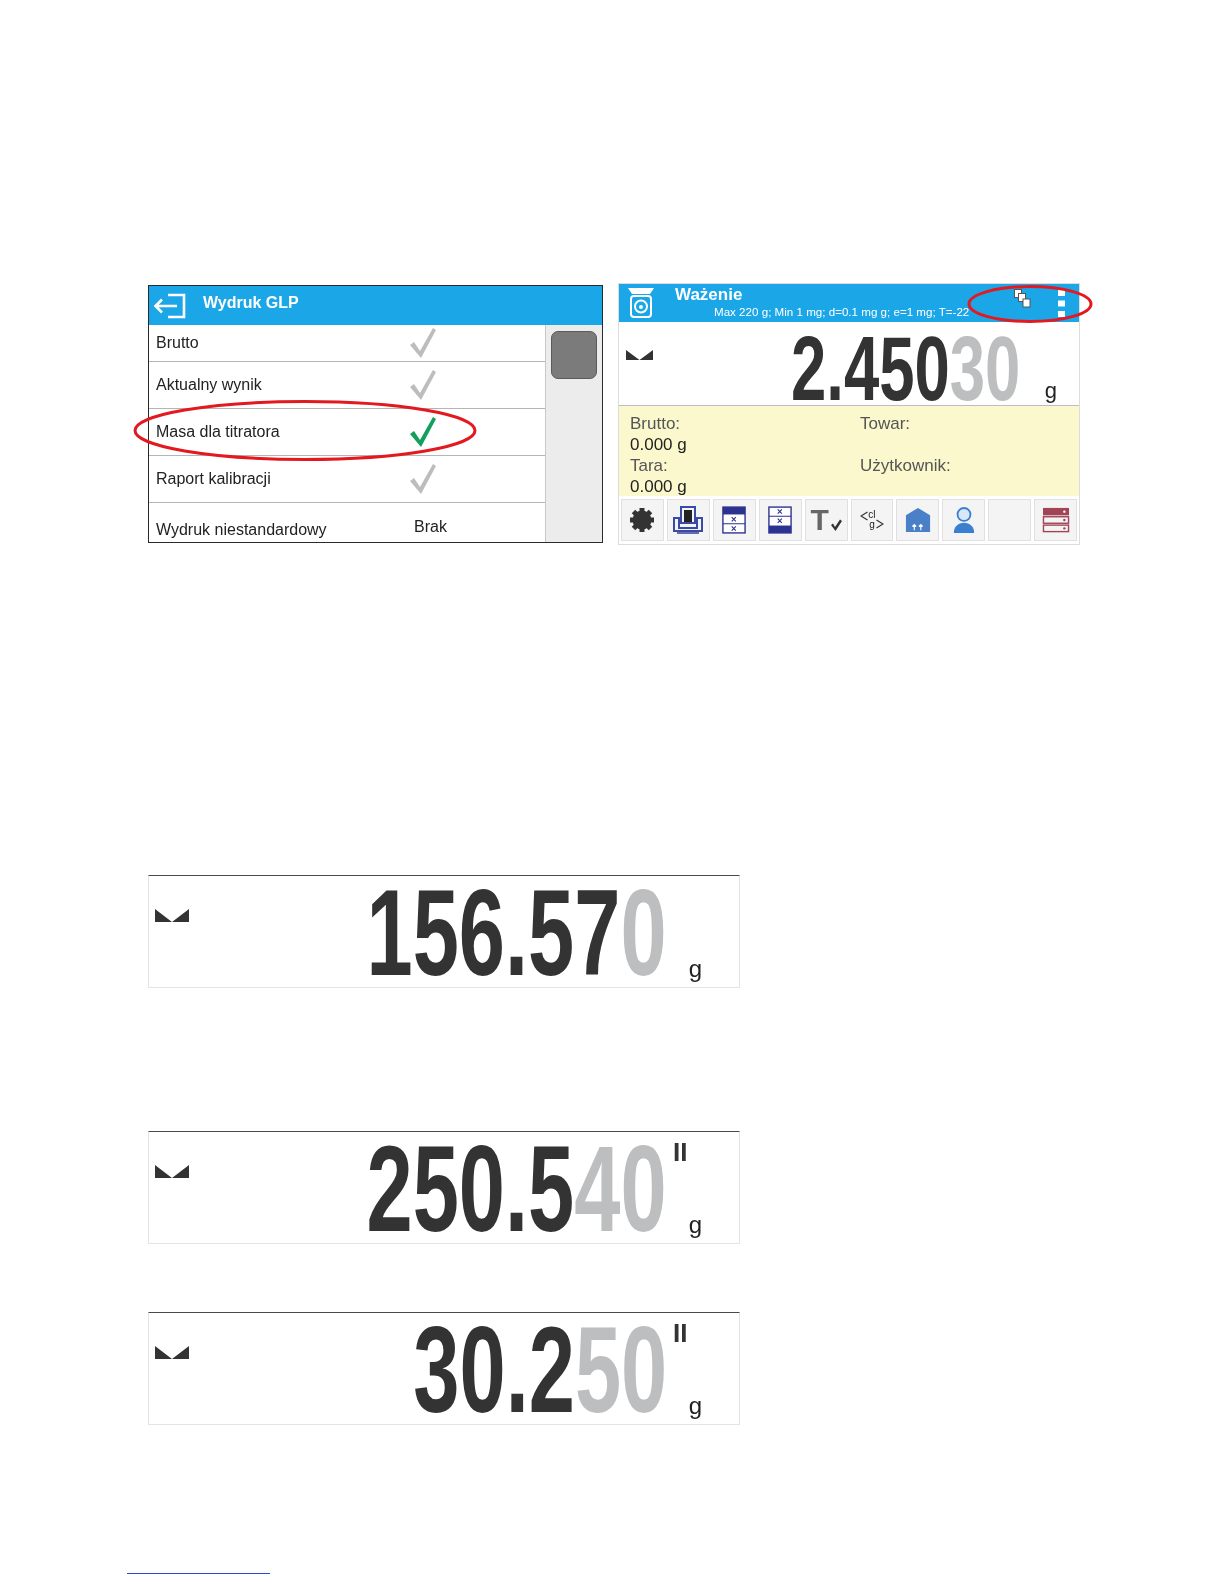 This screenshot has width=1224, height=1584. What do you see at coordinates (985, 369) in the screenshot?
I see `extra-digits: 30` at bounding box center [985, 369].